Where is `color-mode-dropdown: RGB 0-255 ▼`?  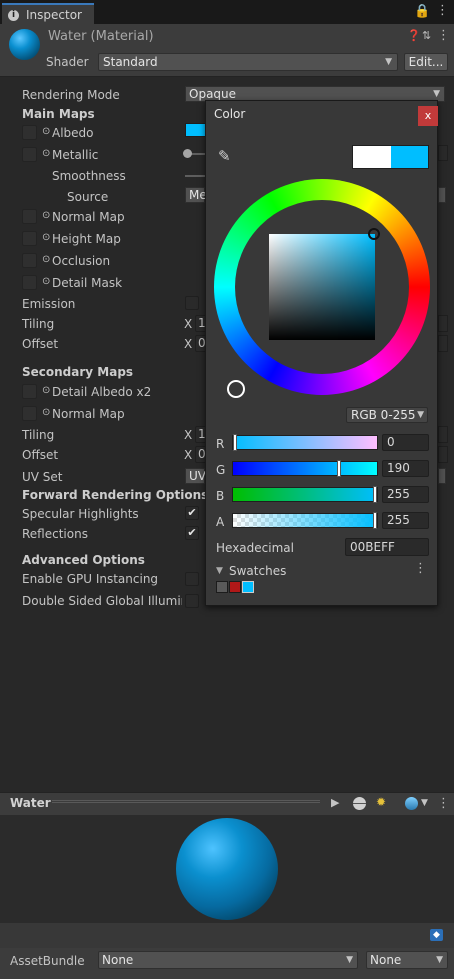
color-mode-dropdown: RGB 0-255 ▼ is located at coordinates (387, 415).